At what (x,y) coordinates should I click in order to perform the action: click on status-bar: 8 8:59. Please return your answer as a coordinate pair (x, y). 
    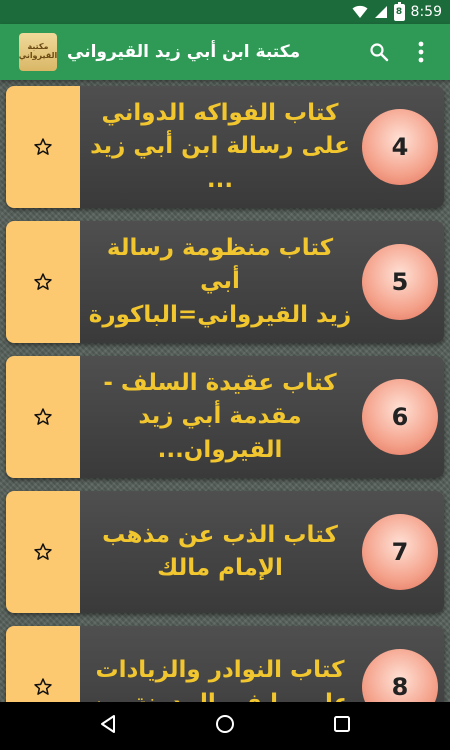
    Looking at the image, I should click on (225, 12).